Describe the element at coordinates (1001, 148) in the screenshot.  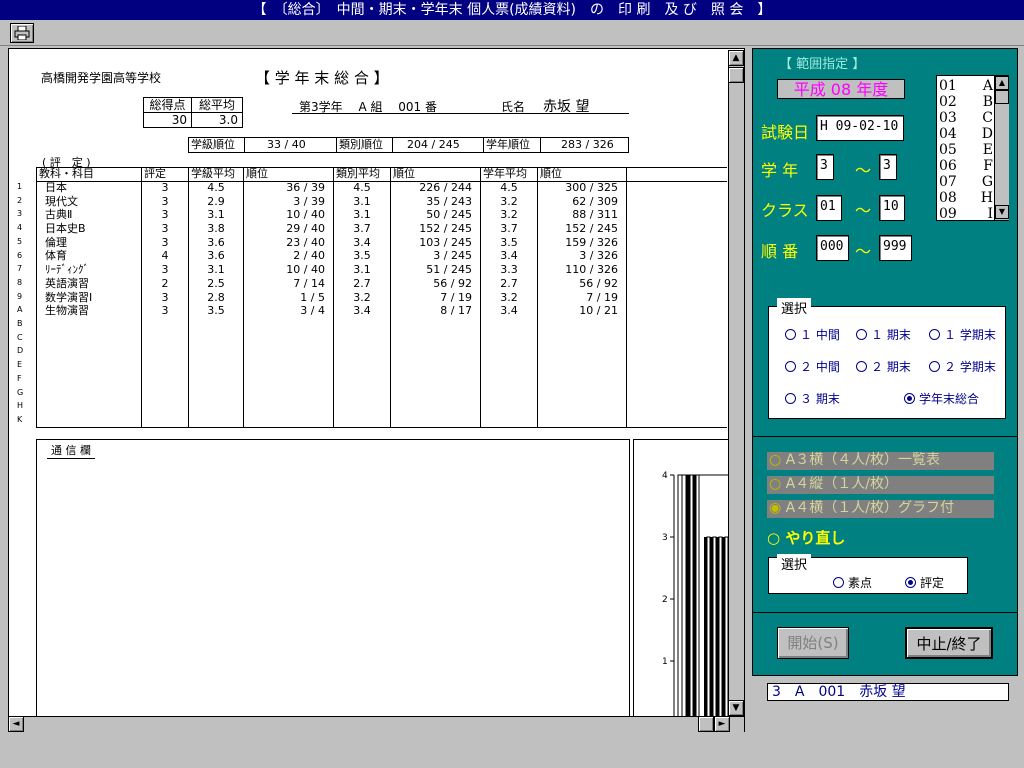
I see `listbox-scrollbar: ▲ ▼` at that location.